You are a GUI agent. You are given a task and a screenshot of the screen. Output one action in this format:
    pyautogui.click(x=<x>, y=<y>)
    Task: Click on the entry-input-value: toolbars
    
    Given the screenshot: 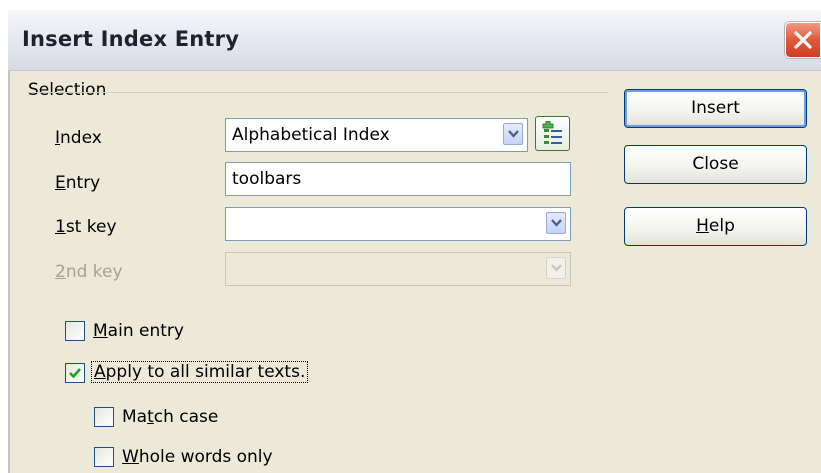 What is the action you would take?
    pyautogui.click(x=267, y=179)
    